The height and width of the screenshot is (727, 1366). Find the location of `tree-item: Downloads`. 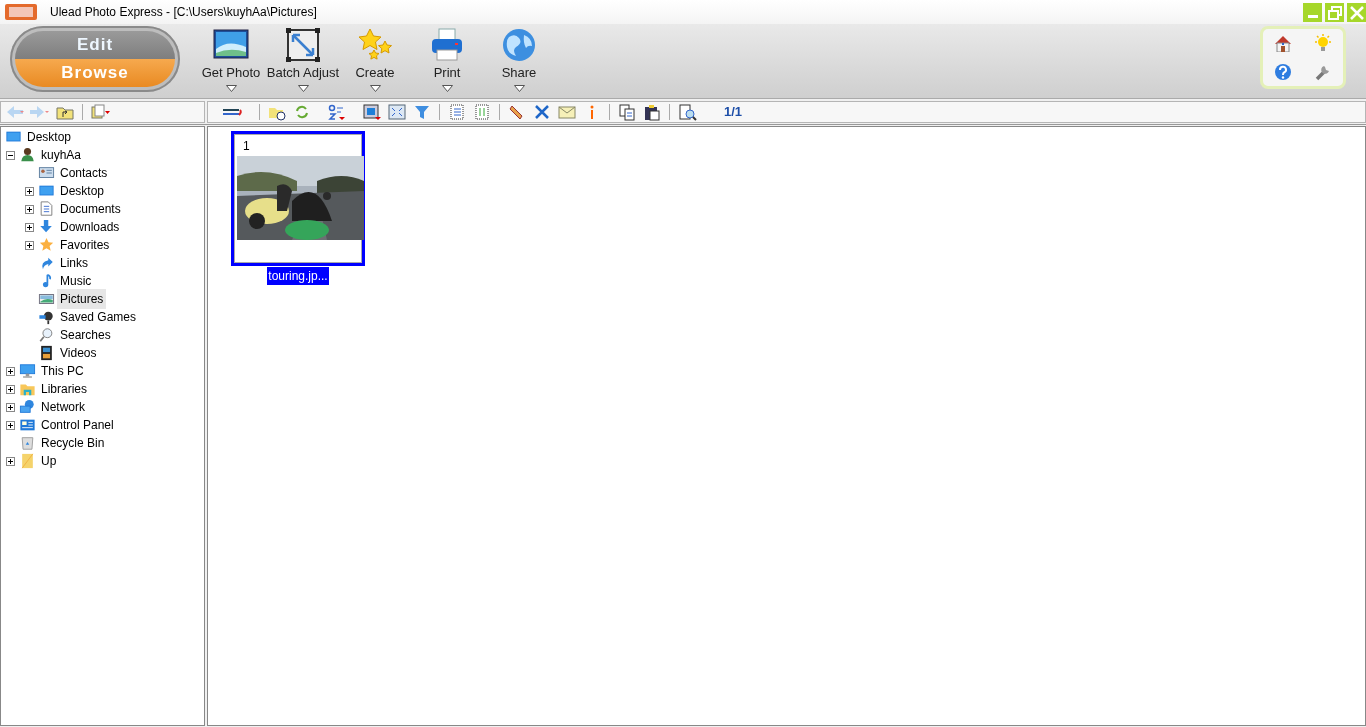

tree-item: Downloads is located at coordinates (90, 227).